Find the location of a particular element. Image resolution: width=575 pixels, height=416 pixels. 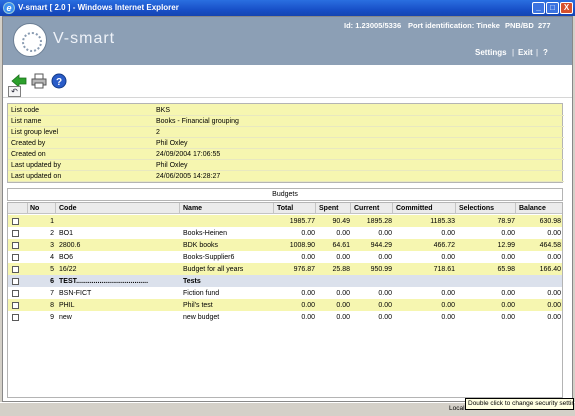

cell-total: 0.00 is located at coordinates (308, 305).